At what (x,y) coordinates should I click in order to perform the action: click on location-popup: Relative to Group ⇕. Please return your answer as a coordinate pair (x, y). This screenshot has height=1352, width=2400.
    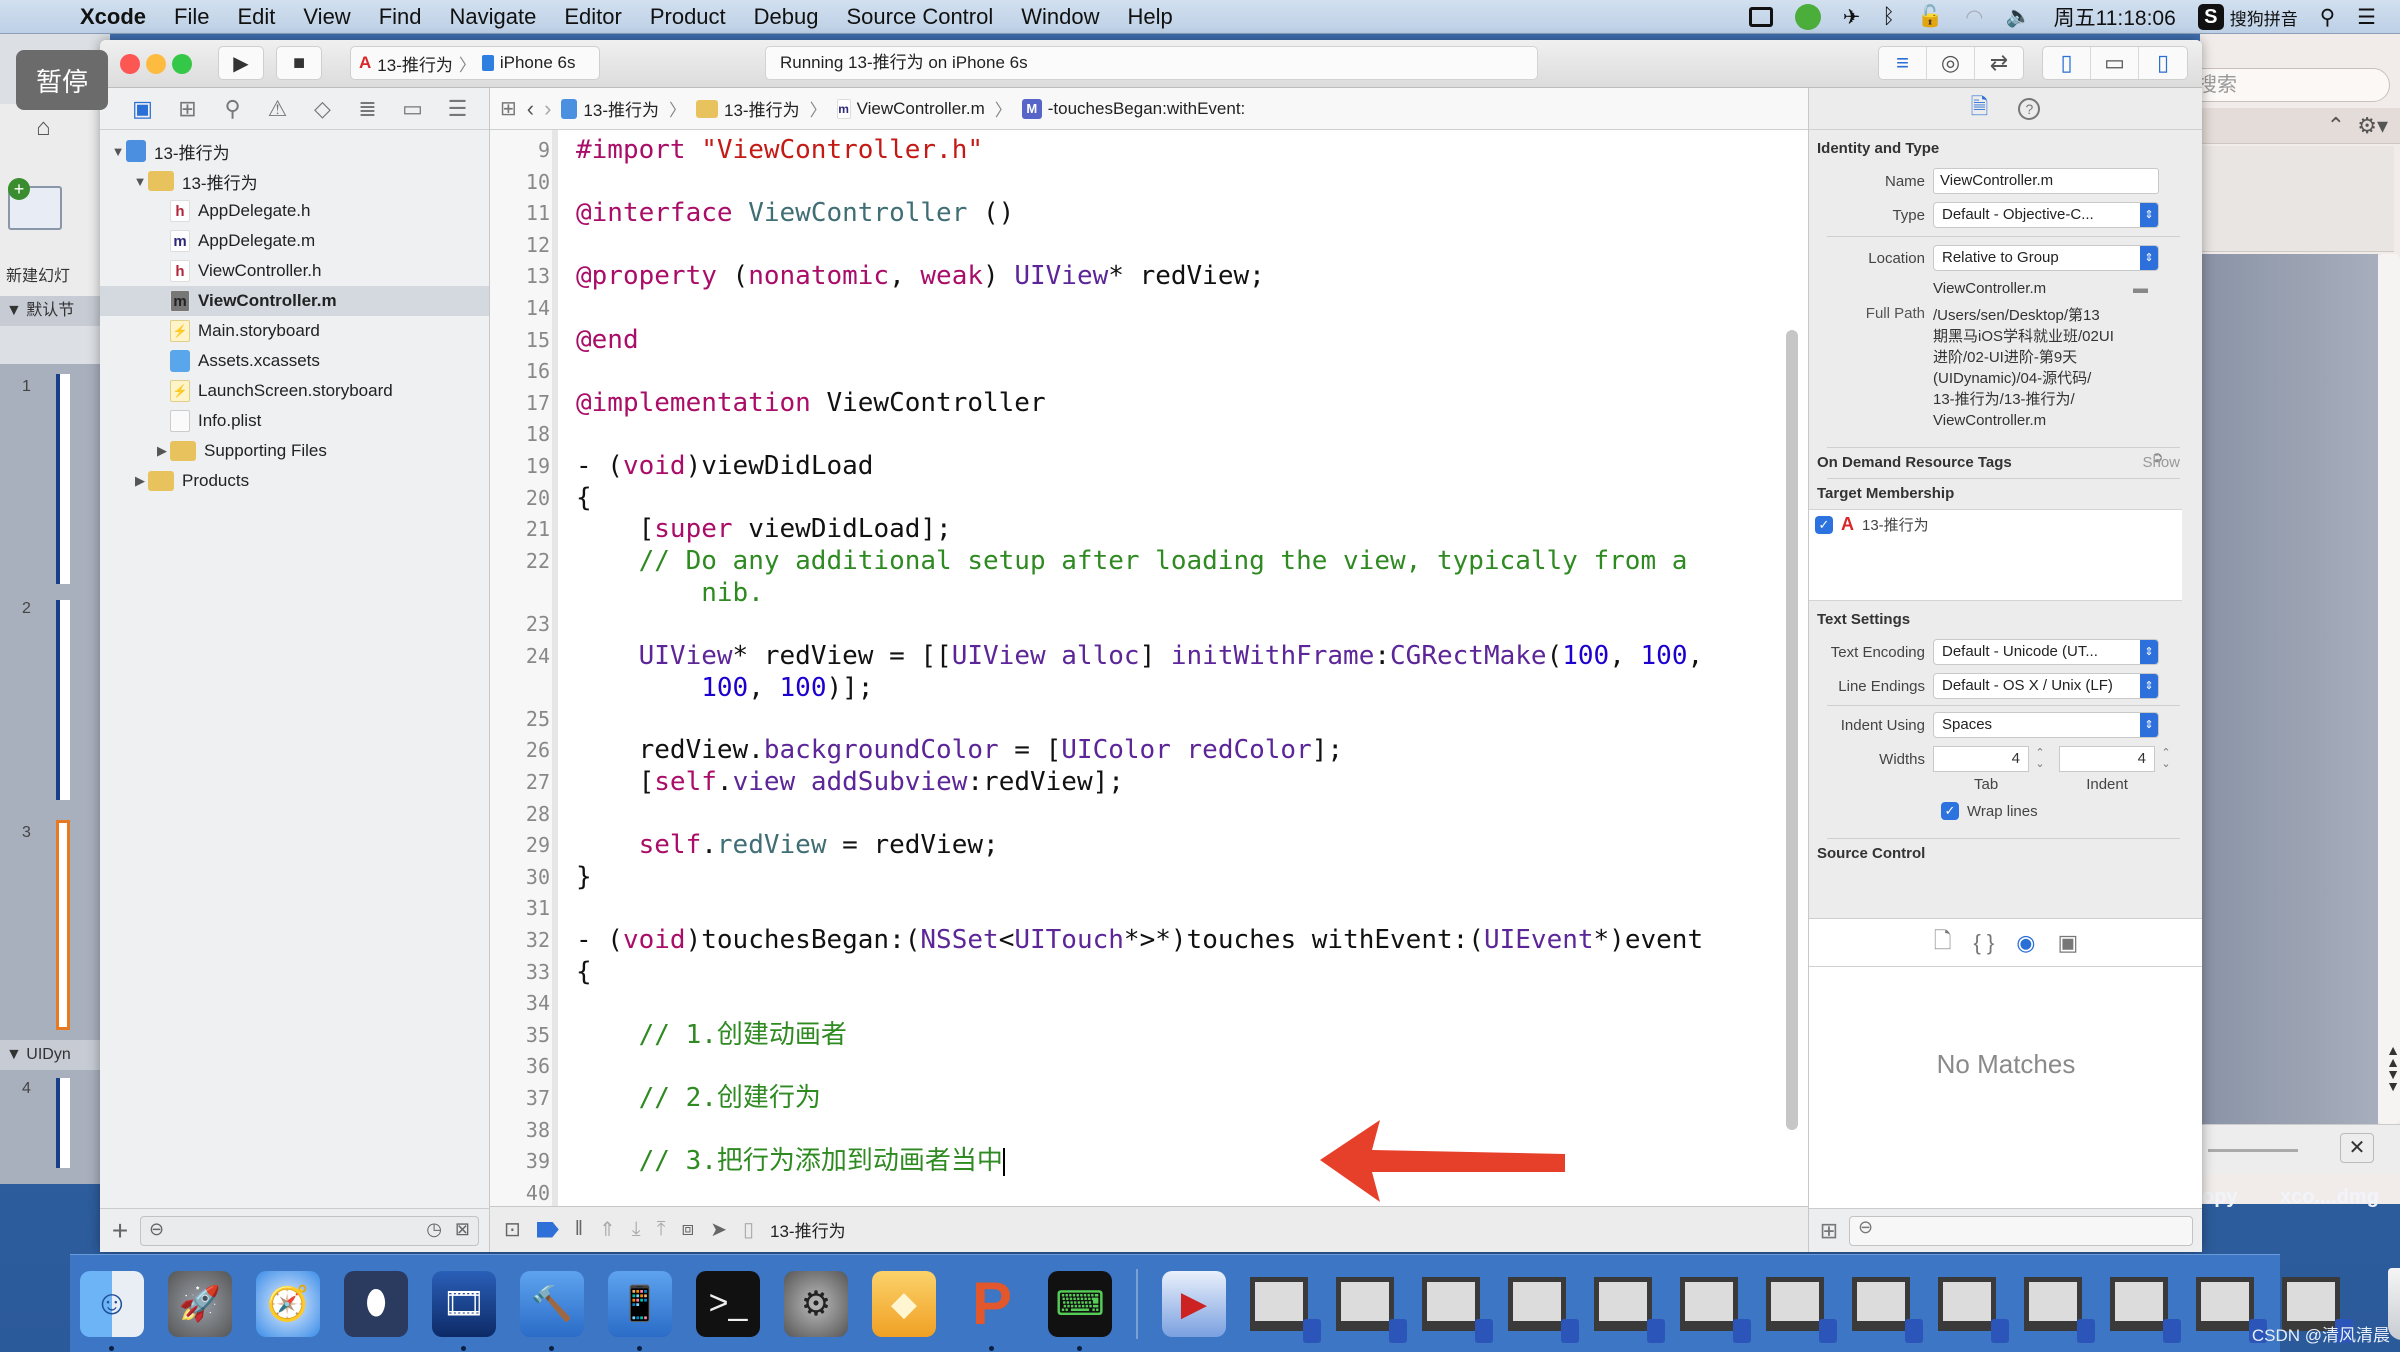
    Looking at the image, I should click on (2046, 258).